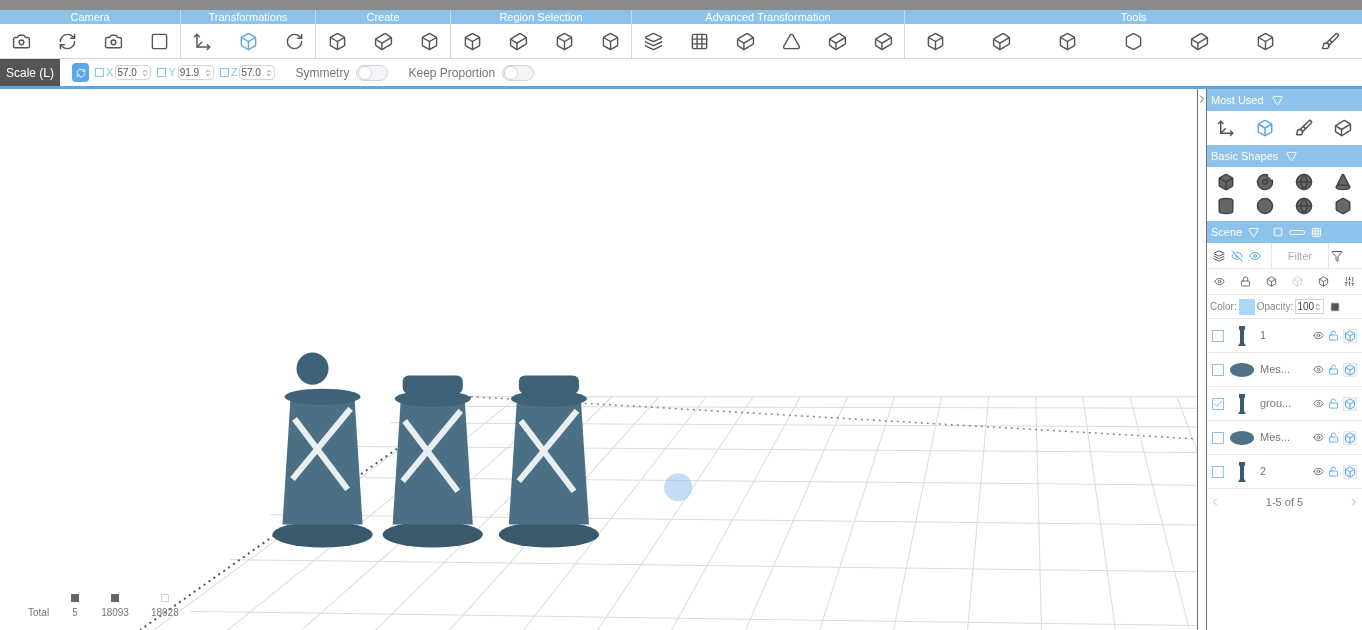  I want to click on grid-view-icon, so click(1317, 232).